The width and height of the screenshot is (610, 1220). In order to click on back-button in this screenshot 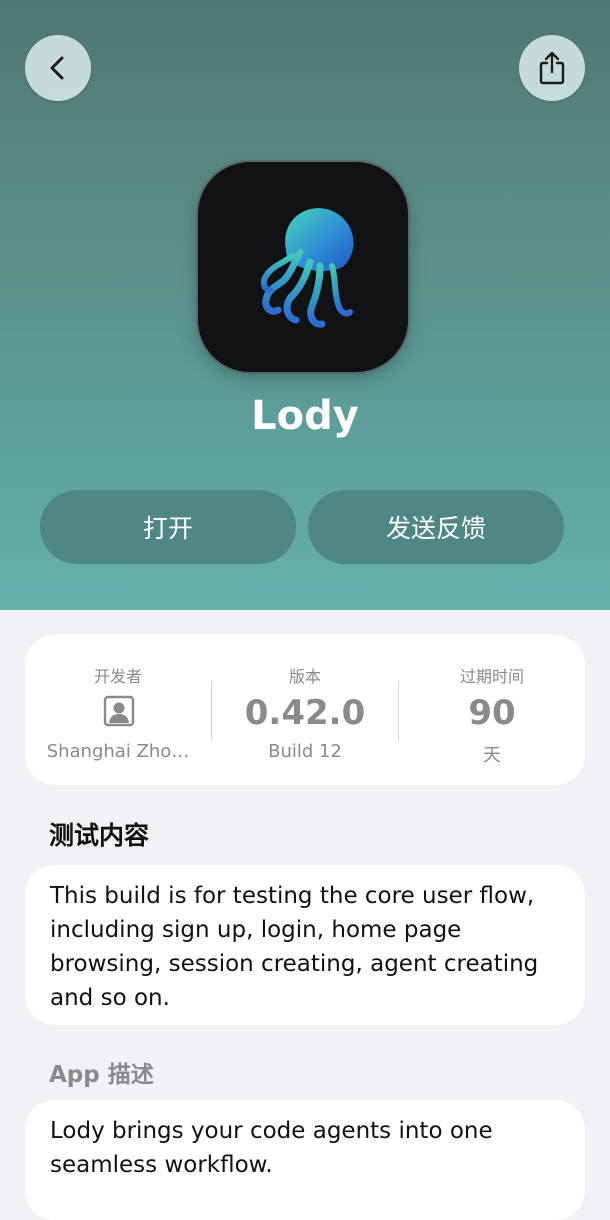, I will do `click(58, 68)`.